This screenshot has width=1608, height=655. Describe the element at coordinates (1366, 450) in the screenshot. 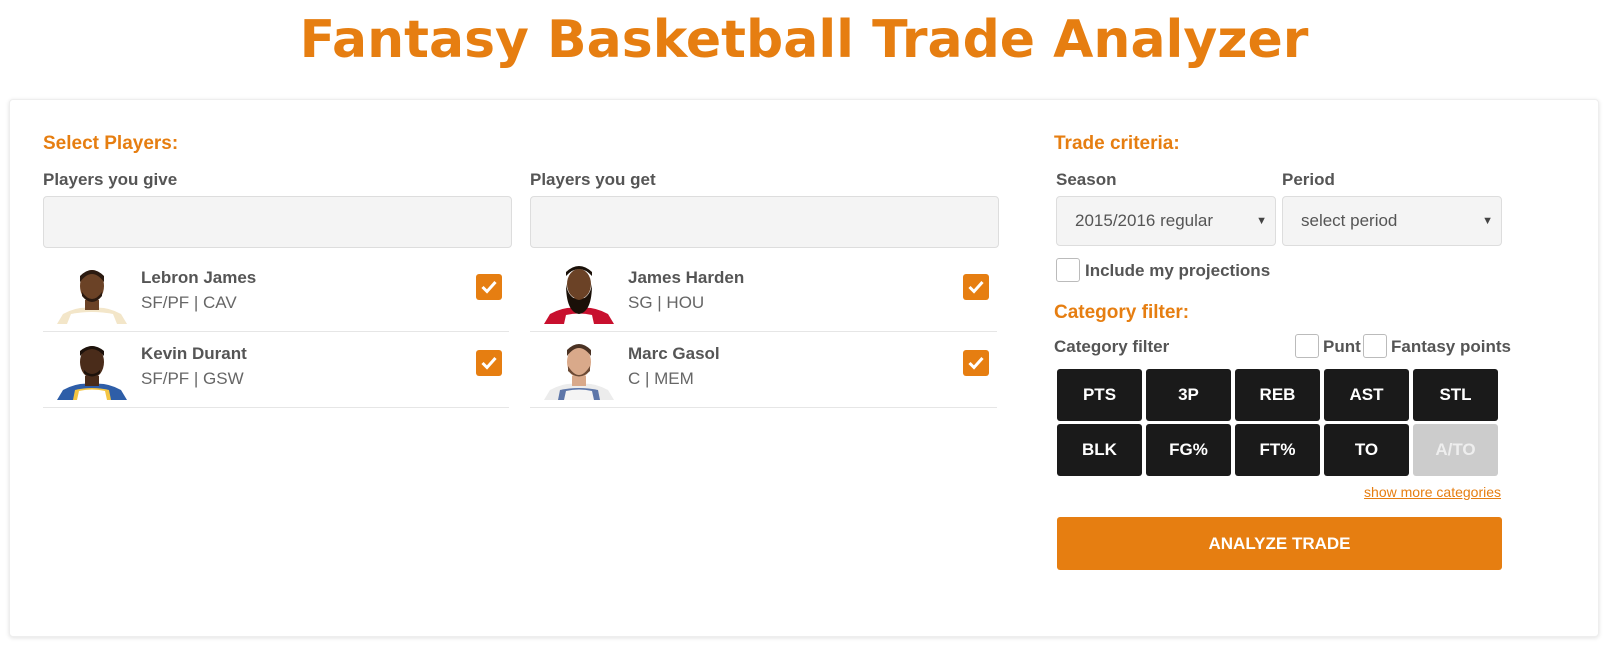

I see `category-button-to: TO` at that location.